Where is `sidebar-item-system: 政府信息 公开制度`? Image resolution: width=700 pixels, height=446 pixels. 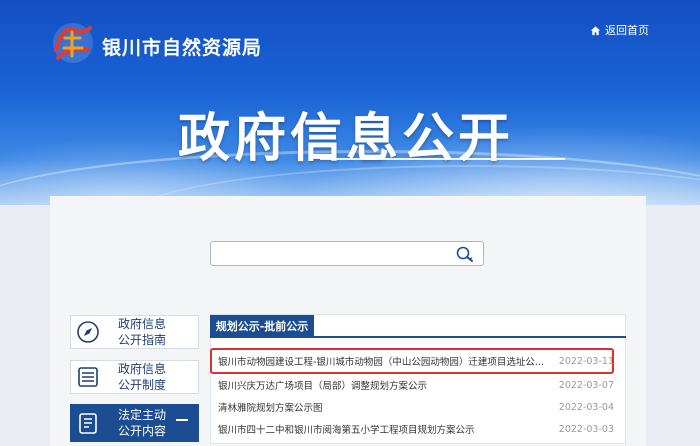
sidebar-item-system: 政府信息 公开制度 is located at coordinates (134, 377).